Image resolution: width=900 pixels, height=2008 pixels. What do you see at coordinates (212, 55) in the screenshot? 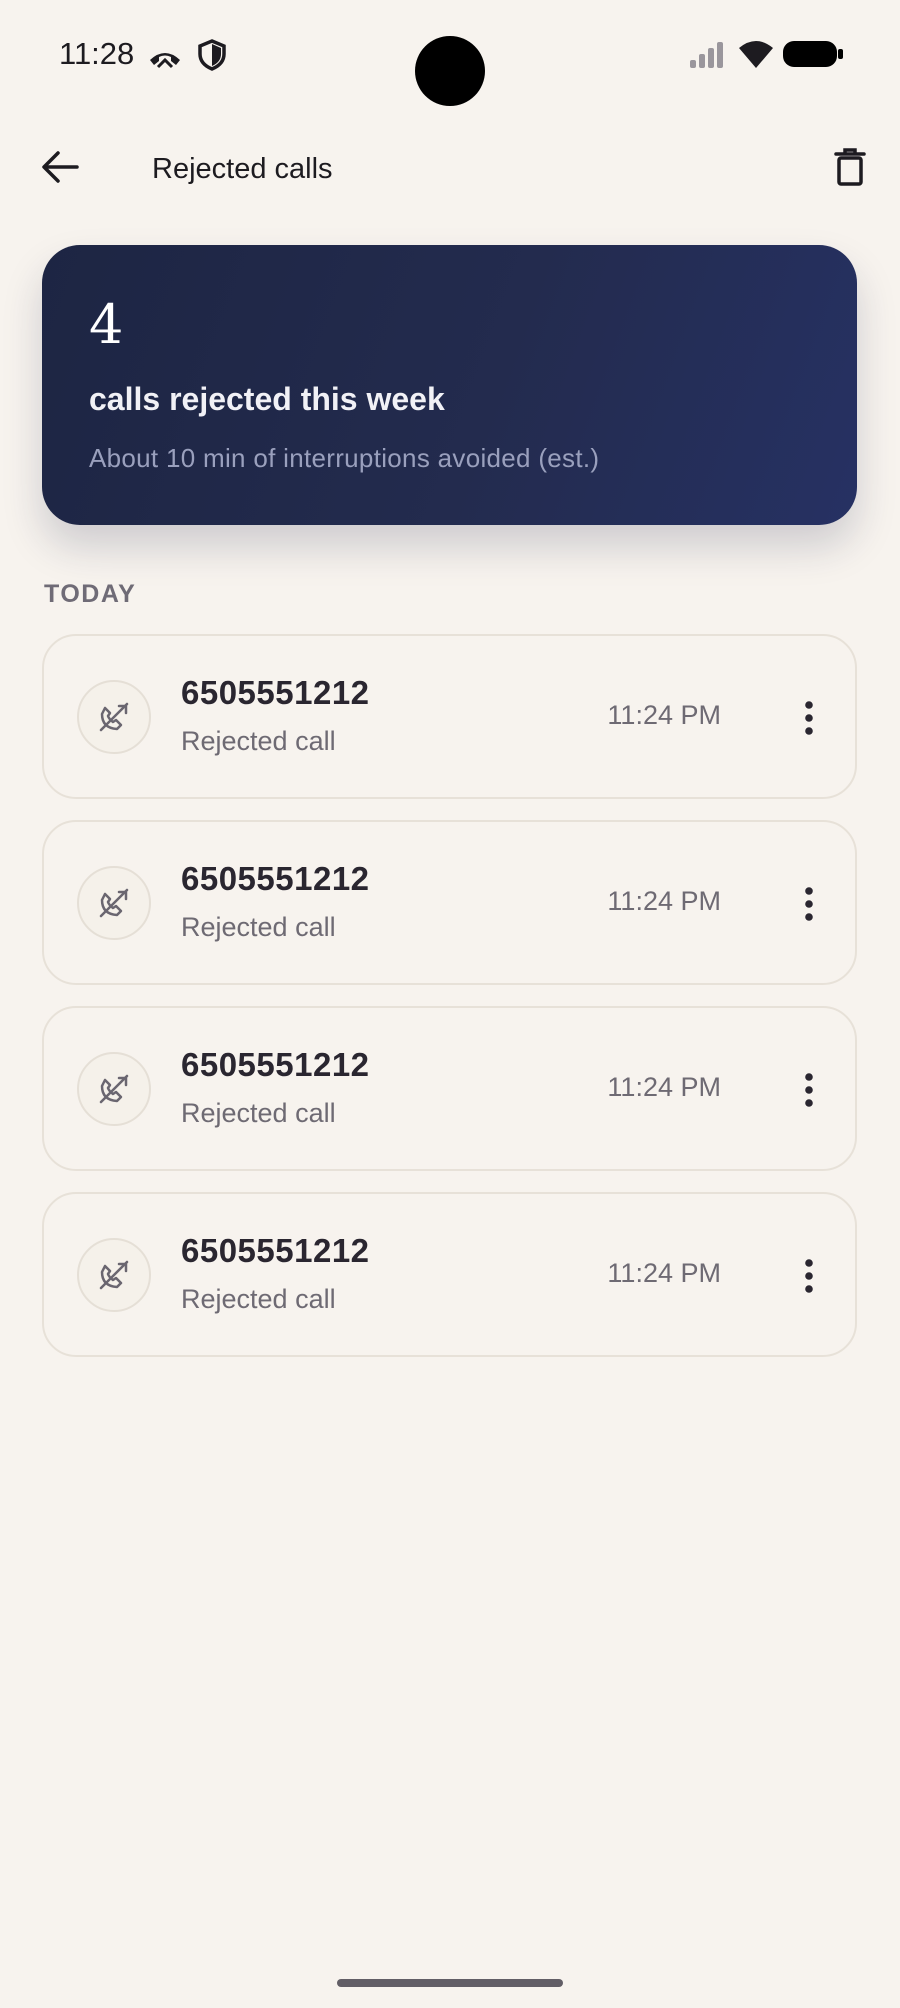
I see `shield-icon` at bounding box center [212, 55].